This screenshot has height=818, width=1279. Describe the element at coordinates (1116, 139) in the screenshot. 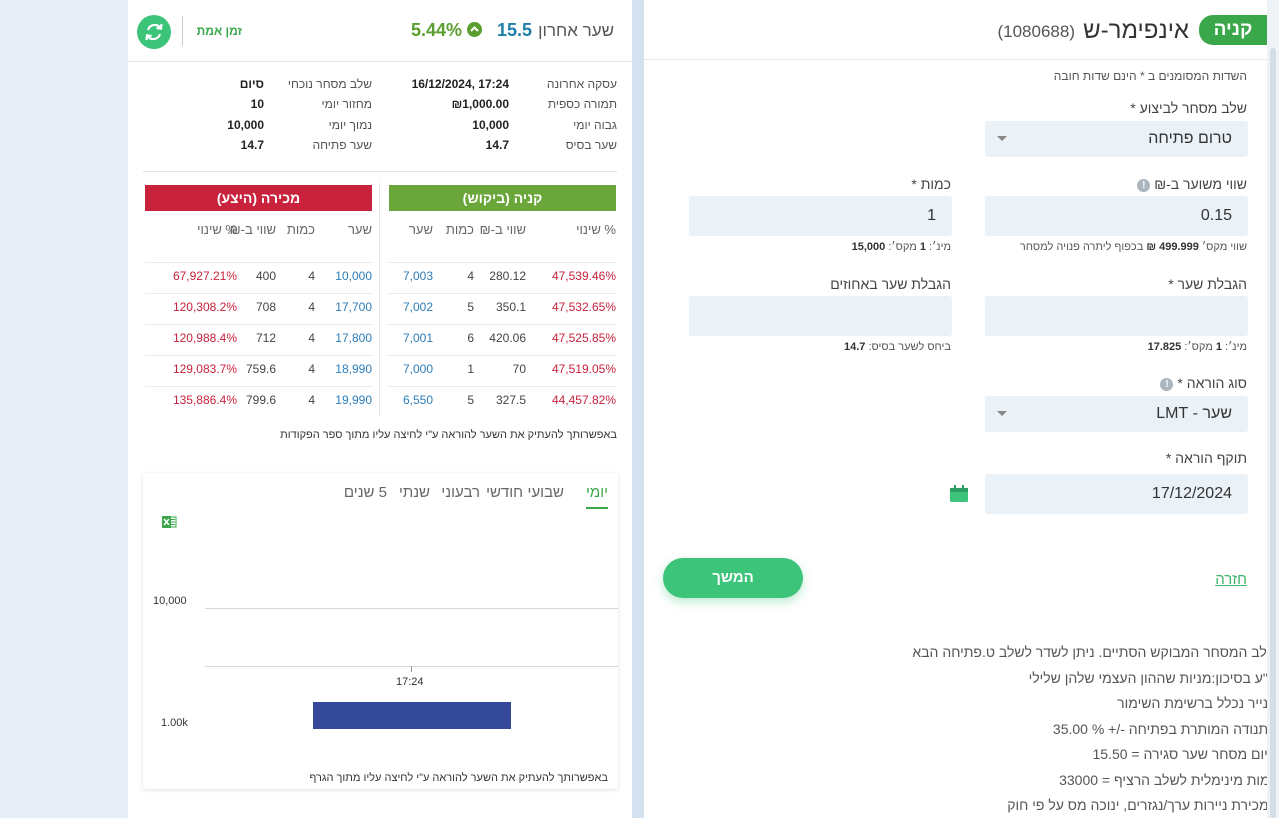

I see `stage-select: טרום פתיחה` at that location.